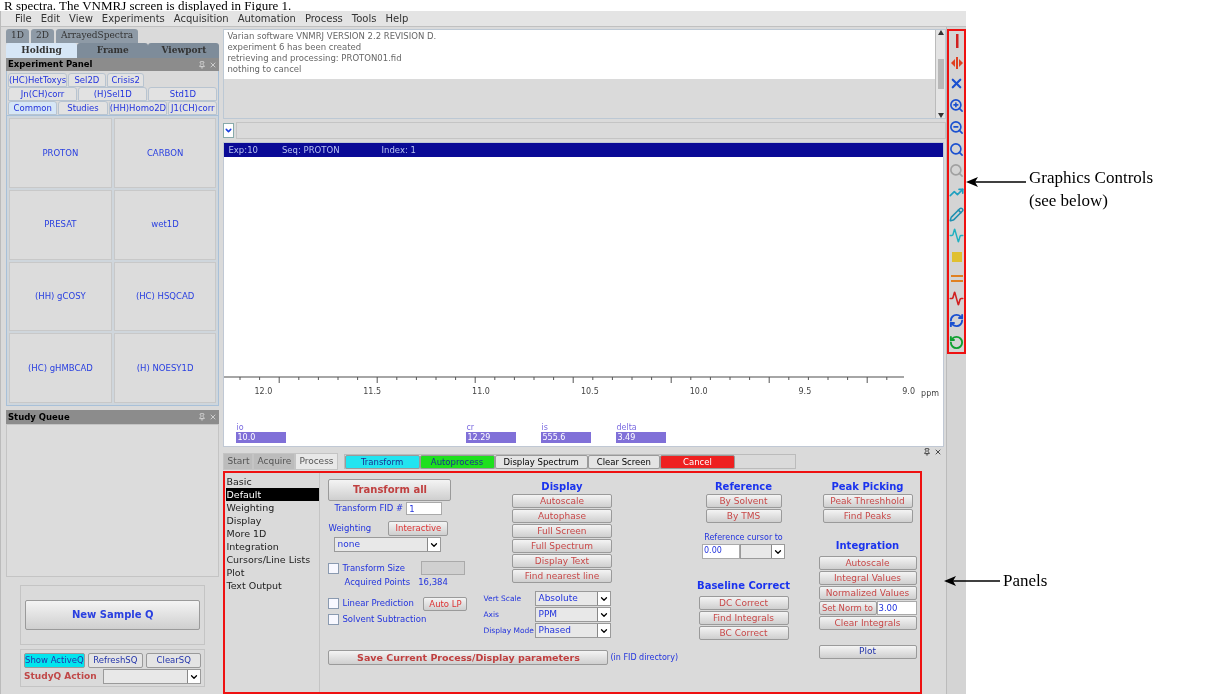  What do you see at coordinates (364, 18) in the screenshot?
I see `menu-item: Tools` at bounding box center [364, 18].